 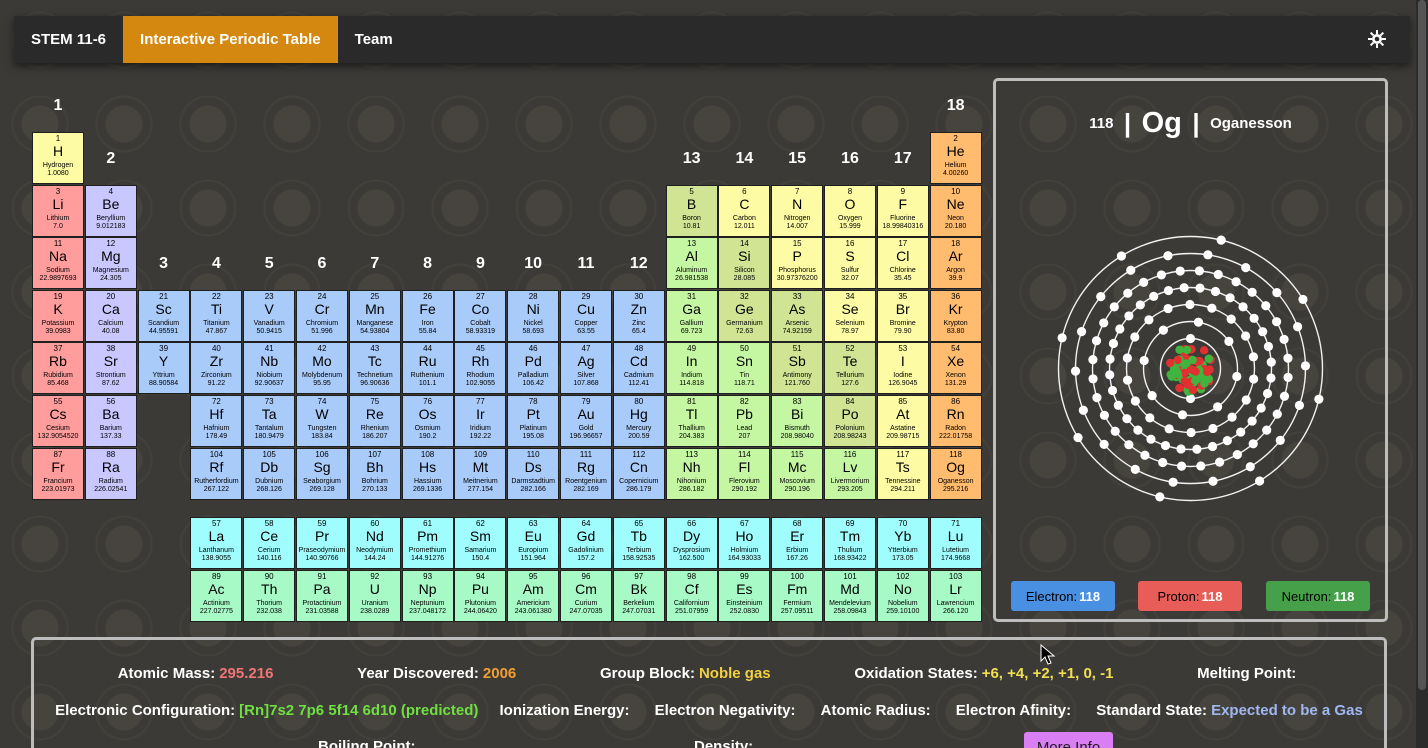 I want to click on element-in: 49 In Indium 114.818, so click(x=691, y=368).